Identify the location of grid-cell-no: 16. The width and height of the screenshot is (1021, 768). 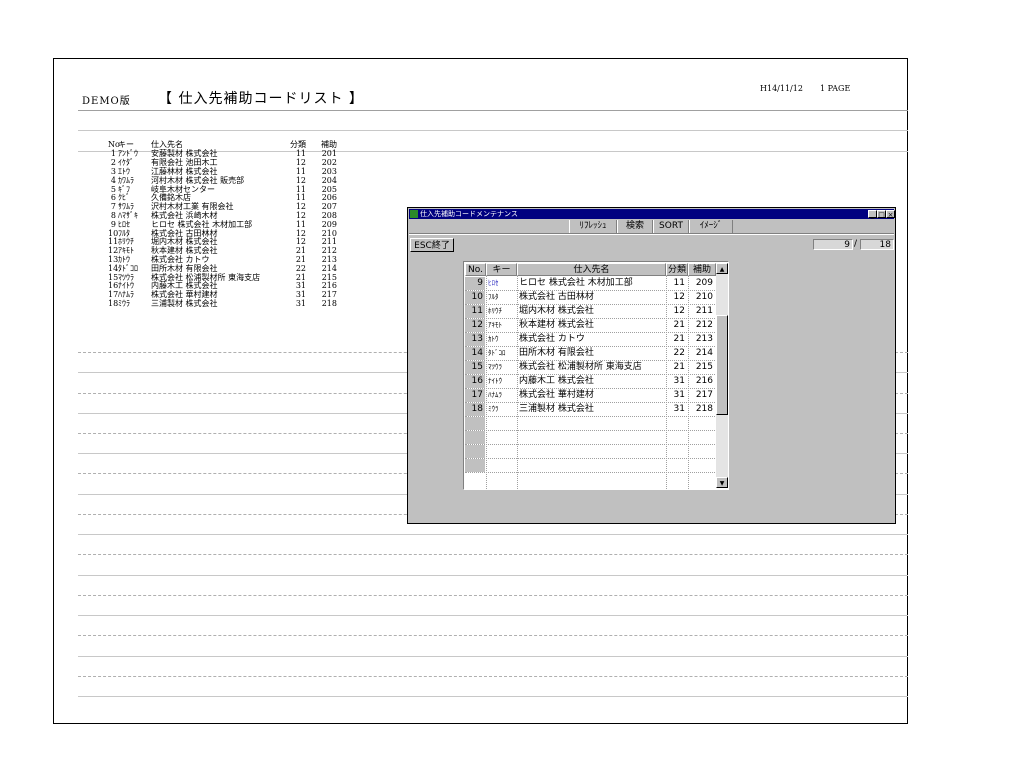
(475, 381).